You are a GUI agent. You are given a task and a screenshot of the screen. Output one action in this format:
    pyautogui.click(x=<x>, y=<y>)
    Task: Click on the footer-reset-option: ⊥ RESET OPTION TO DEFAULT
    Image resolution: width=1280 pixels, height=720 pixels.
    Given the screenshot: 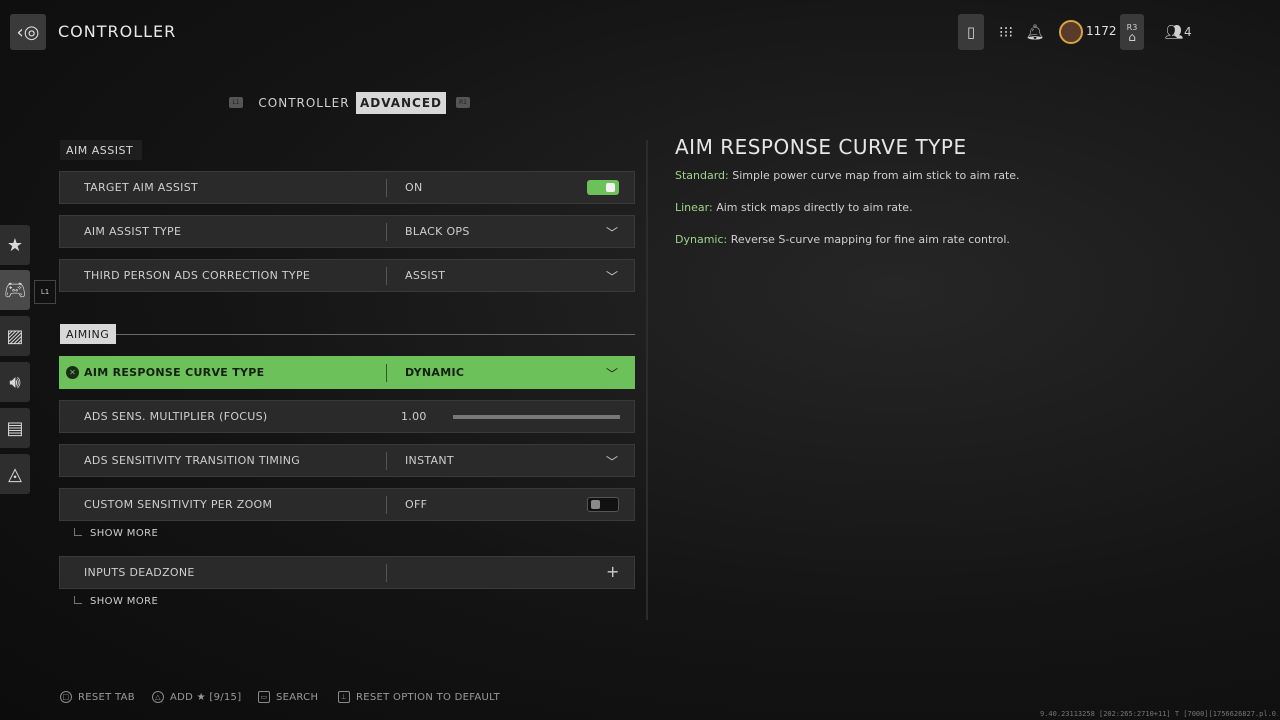 What is the action you would take?
    pyautogui.click(x=419, y=697)
    